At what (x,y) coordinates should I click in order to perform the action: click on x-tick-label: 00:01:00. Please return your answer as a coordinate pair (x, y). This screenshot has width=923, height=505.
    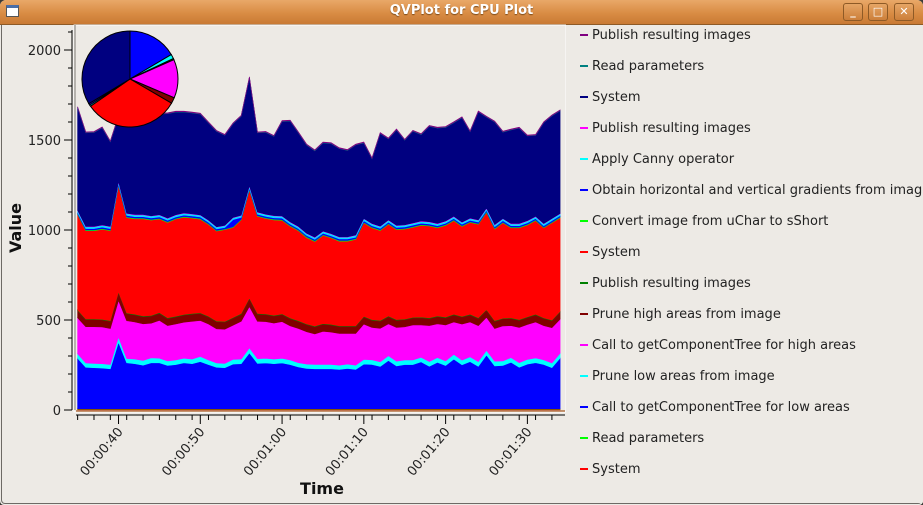
    Looking at the image, I should click on (265, 452).